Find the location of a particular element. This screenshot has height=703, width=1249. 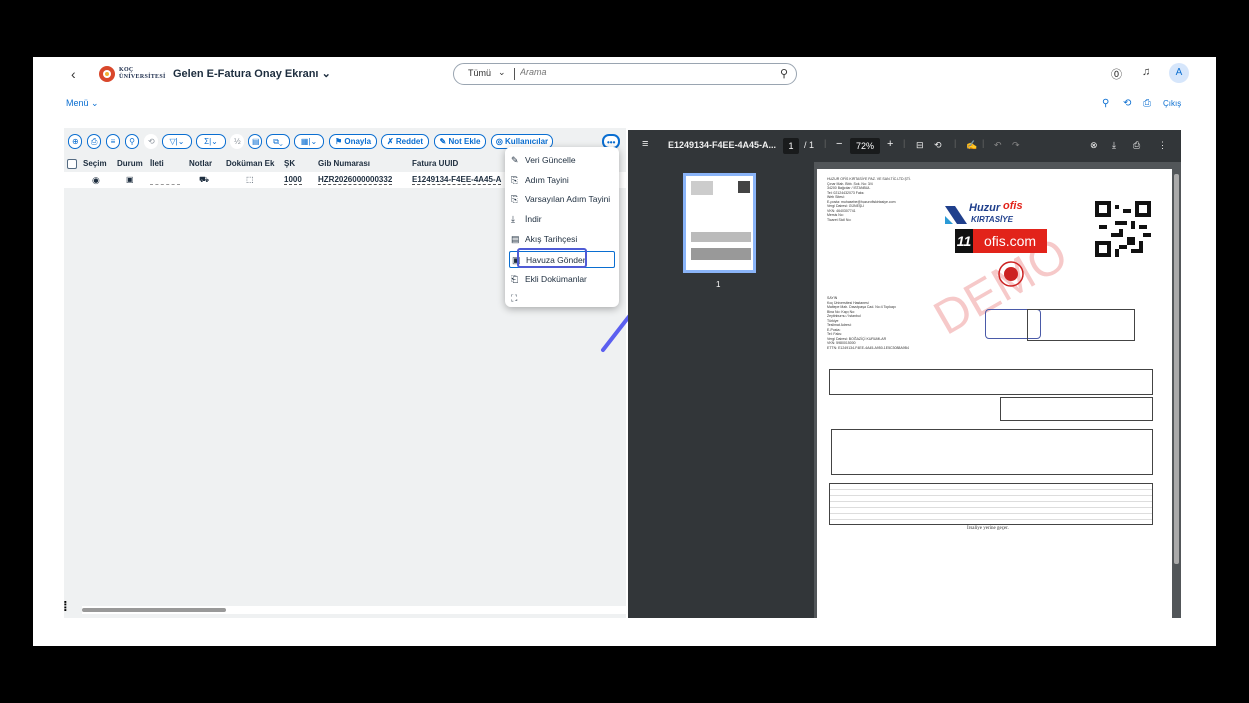

brand-ofis: ofis is located at coordinates (1013, 206).